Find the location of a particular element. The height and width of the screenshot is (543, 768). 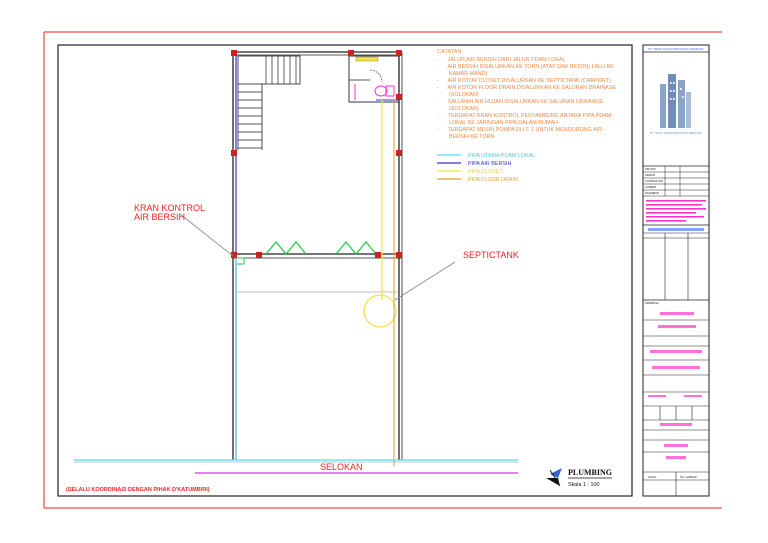

legend-label: PIPA CLOSET is located at coordinates (485, 172).